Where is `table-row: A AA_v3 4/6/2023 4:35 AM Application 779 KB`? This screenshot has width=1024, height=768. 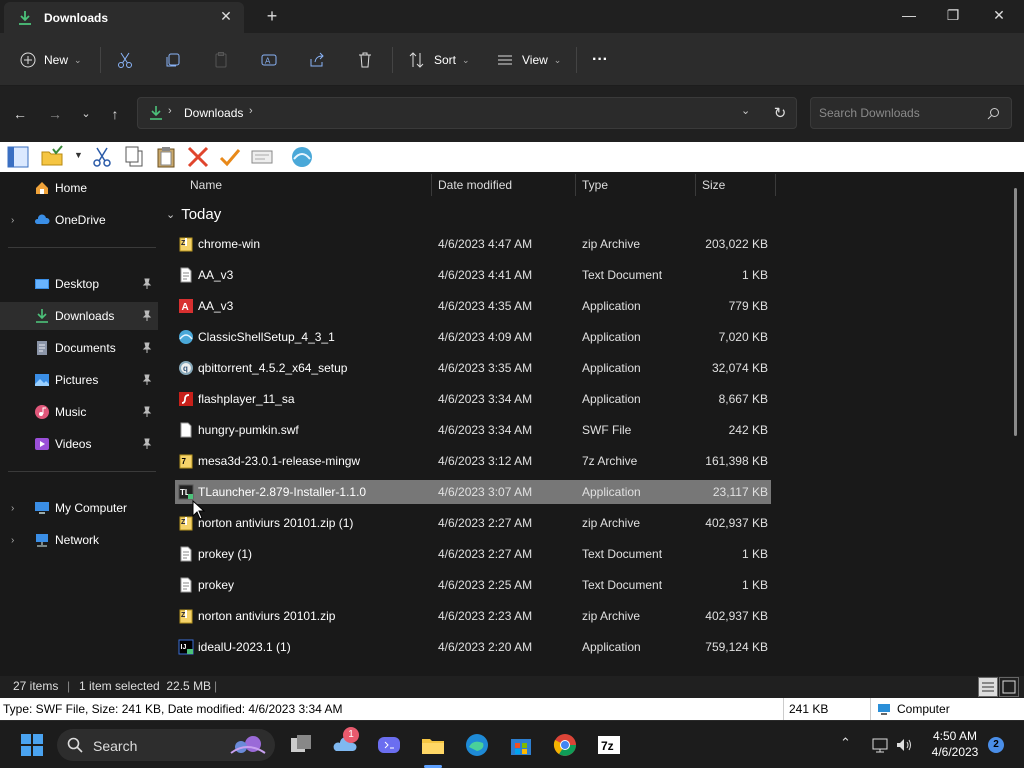 table-row: A AA_v3 4/6/2023 4:35 AM Application 779 KB is located at coordinates (473, 306).